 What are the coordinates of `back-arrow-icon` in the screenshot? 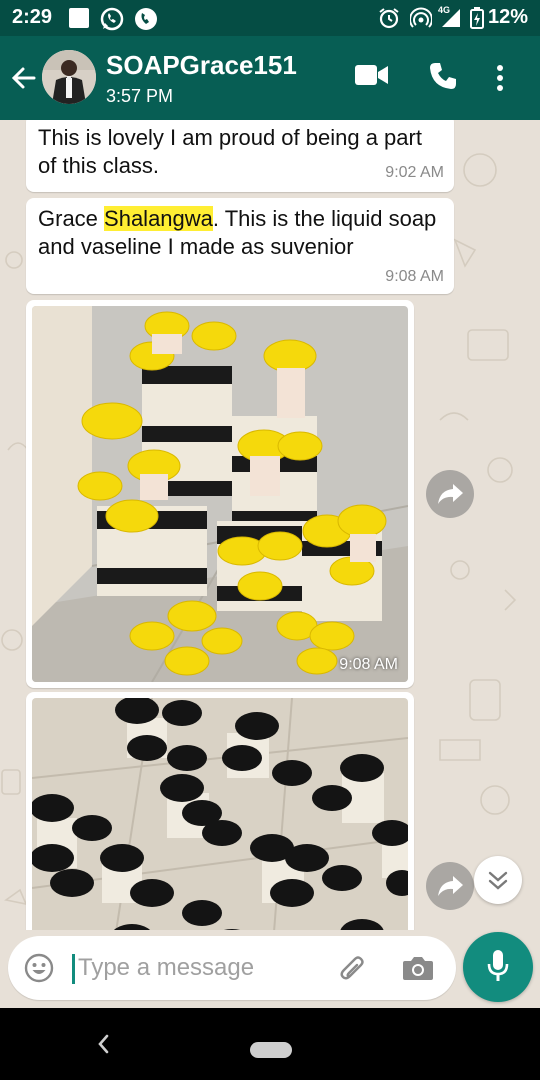 It's located at (24, 80).